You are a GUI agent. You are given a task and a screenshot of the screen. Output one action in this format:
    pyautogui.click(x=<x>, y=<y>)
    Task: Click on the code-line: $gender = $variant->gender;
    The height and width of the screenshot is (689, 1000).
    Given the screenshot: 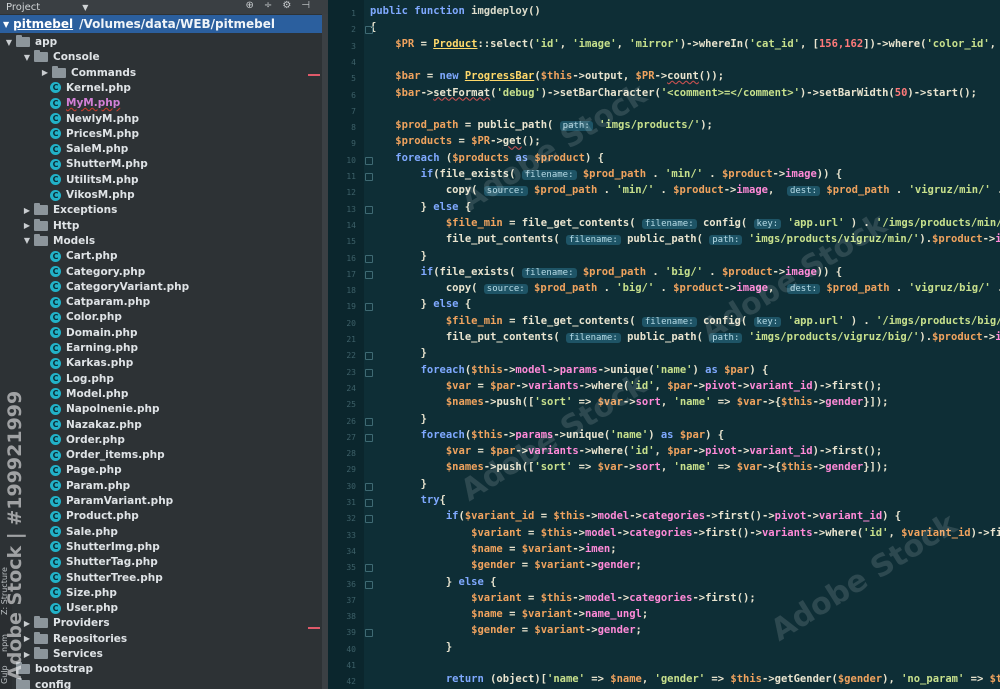 What is the action you would take?
    pyautogui.click(x=506, y=632)
    